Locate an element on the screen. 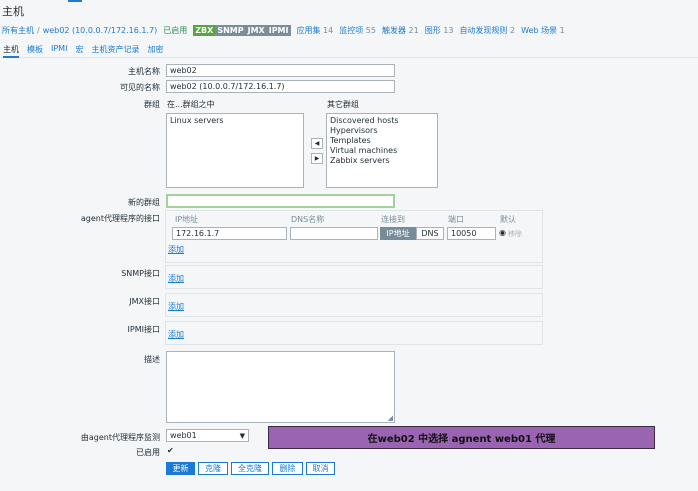  tab-templates: 模板 is located at coordinates (35, 50).